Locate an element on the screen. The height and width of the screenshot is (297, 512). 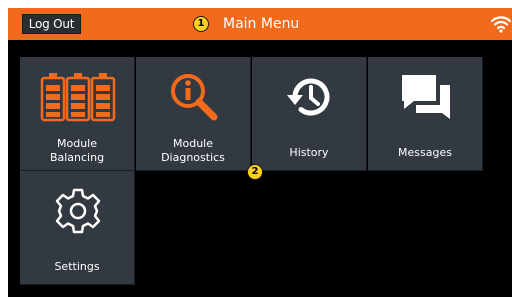
tile-messages: Messages is located at coordinates (425, 114).